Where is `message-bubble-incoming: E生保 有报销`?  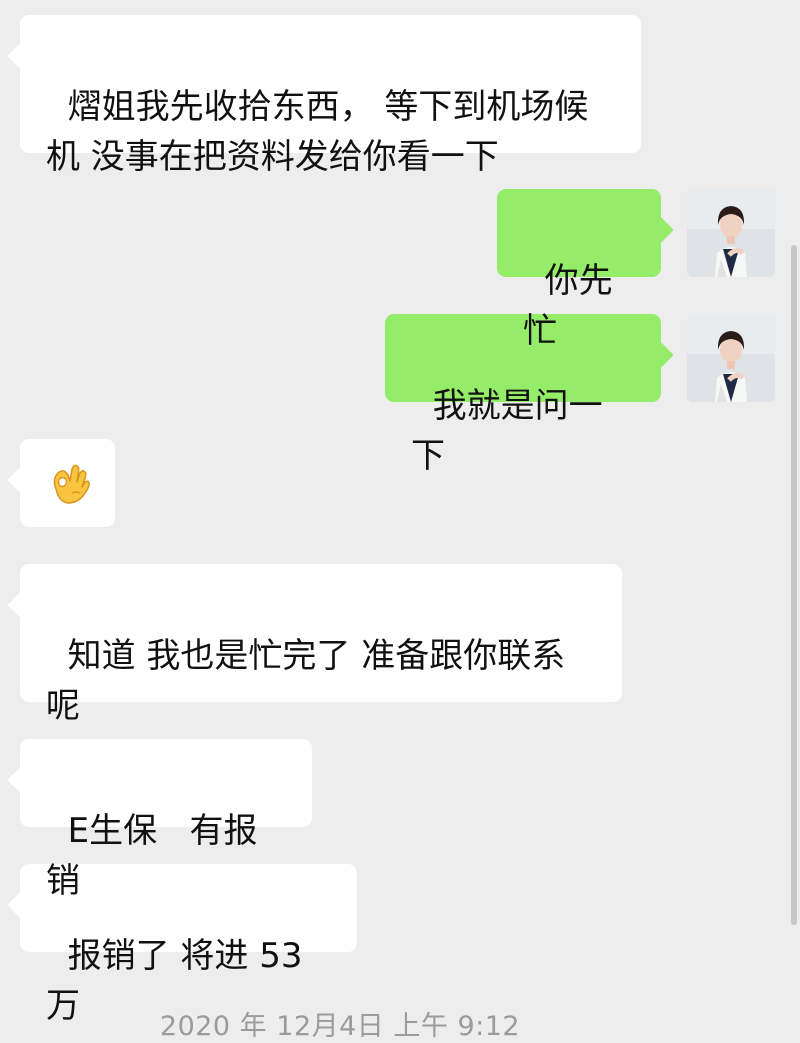
message-bubble-incoming: E生保 有报销 is located at coordinates (166, 820).